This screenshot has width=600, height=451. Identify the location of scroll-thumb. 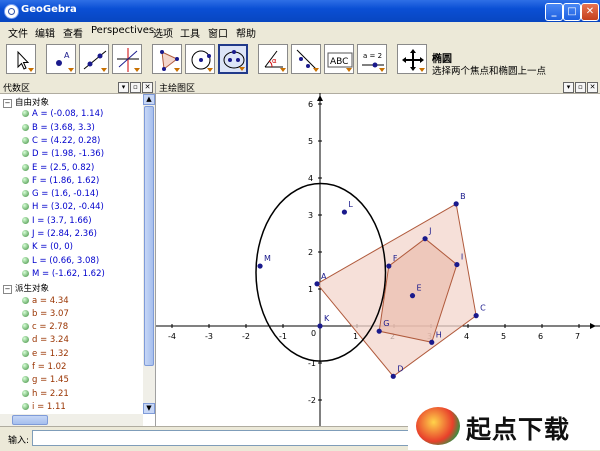
(149, 236).